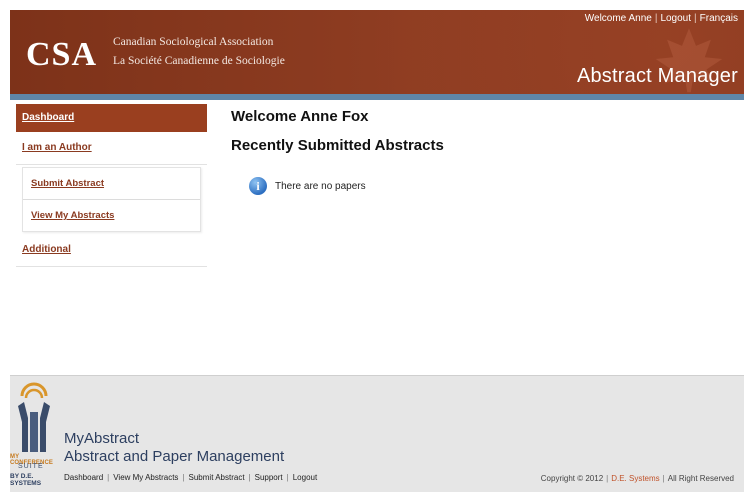 Image resolution: width=744 pixels, height=492 pixels. What do you see at coordinates (102, 438) in the screenshot?
I see `brand-title: MyAbstract` at bounding box center [102, 438].